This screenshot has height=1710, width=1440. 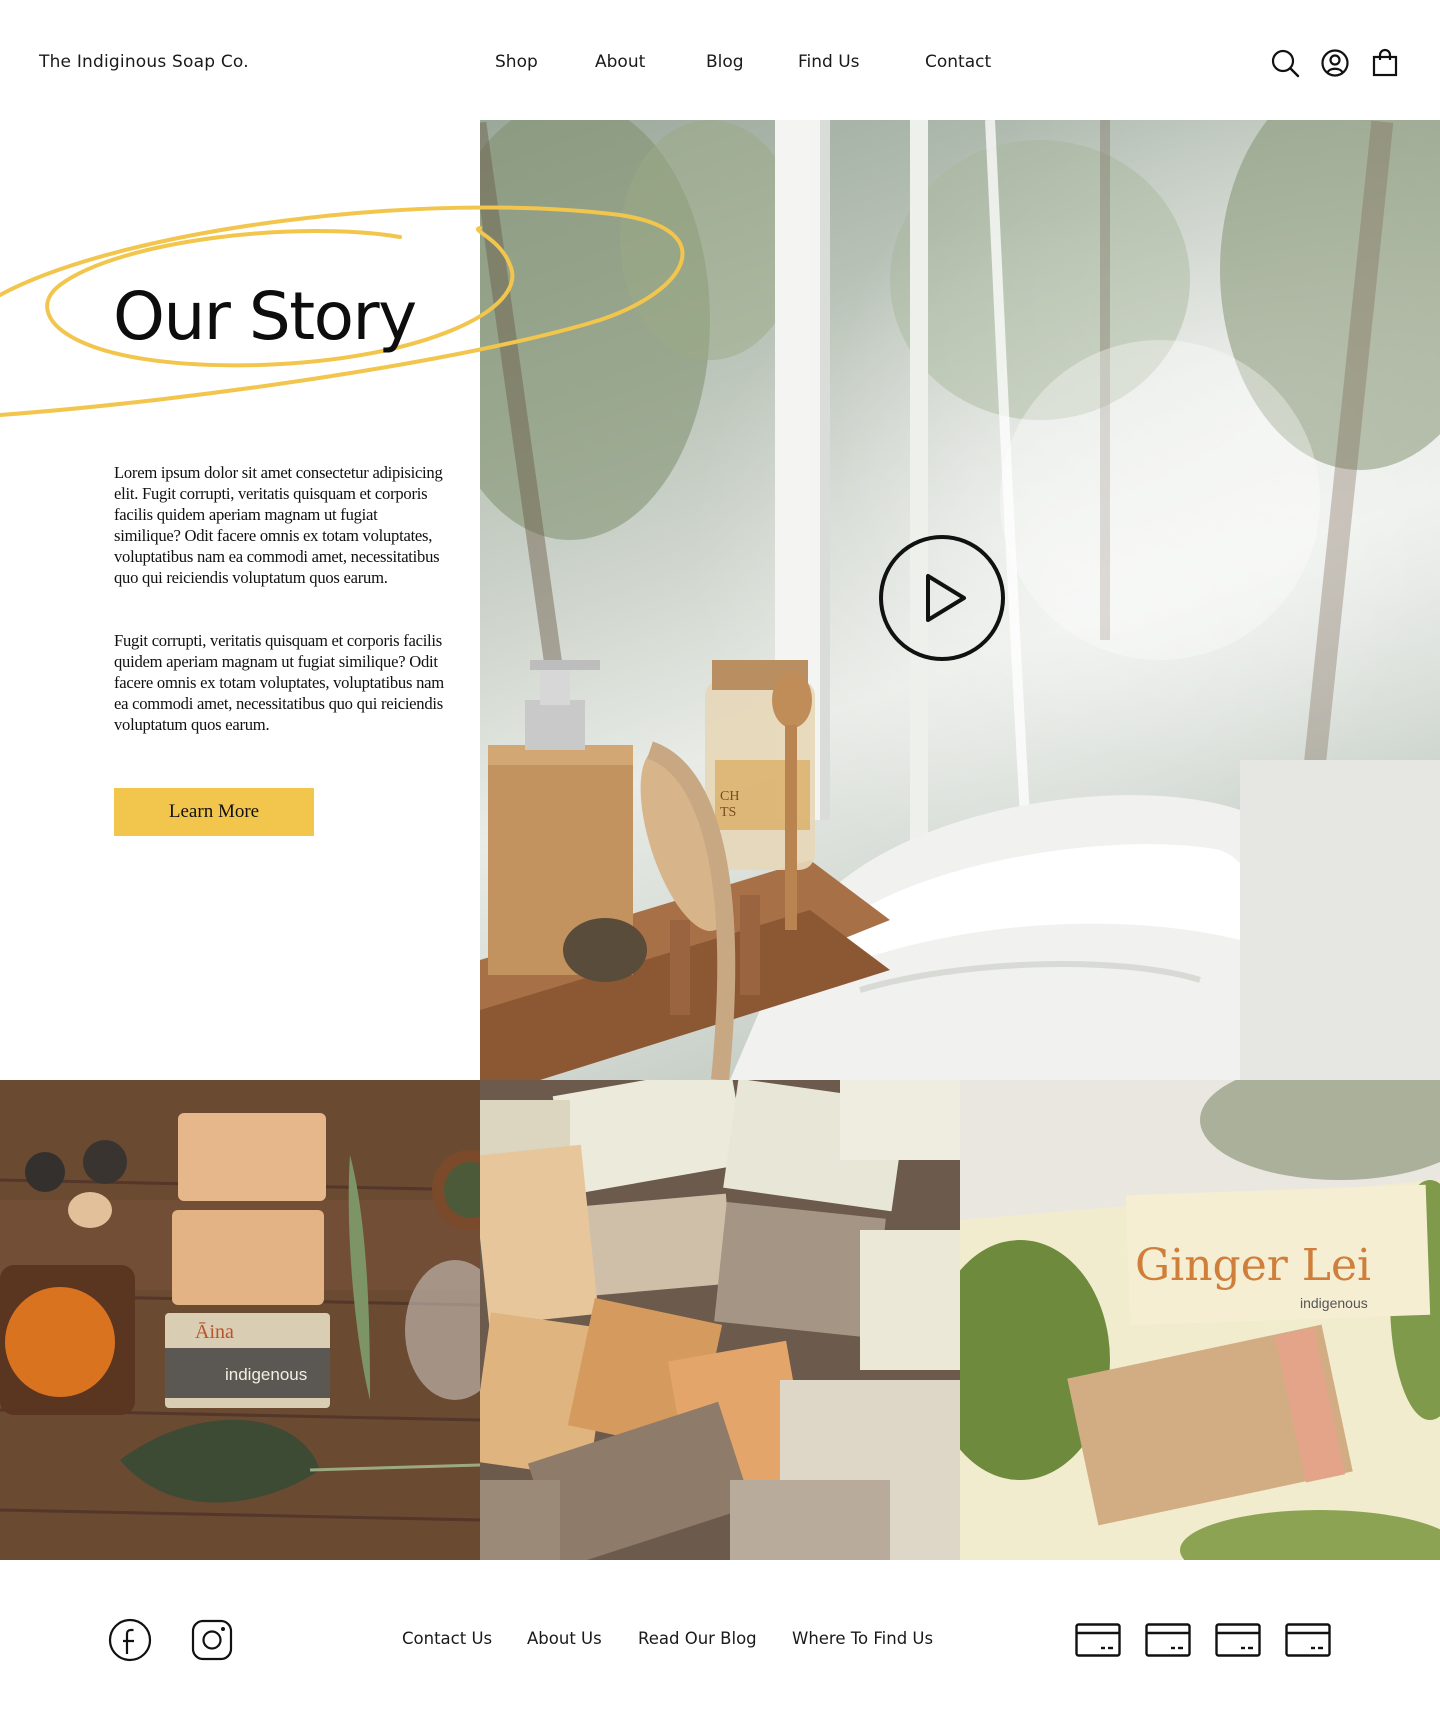 What do you see at coordinates (620, 62) in the screenshot?
I see `nav-about: About` at bounding box center [620, 62].